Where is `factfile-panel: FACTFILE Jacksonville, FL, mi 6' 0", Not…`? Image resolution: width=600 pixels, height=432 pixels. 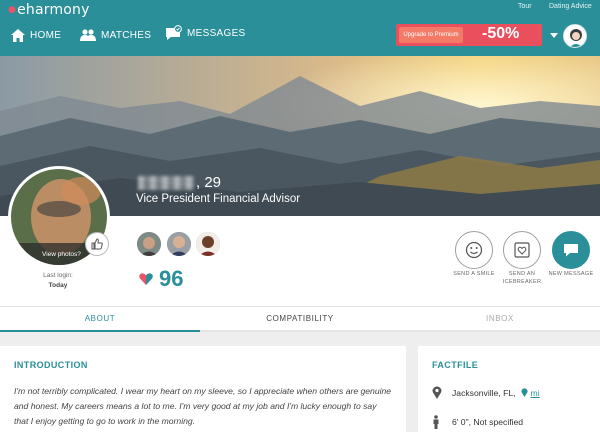 factfile-panel: FACTFILE Jacksonville, FL, mi 6' 0", Not… is located at coordinates (509, 389).